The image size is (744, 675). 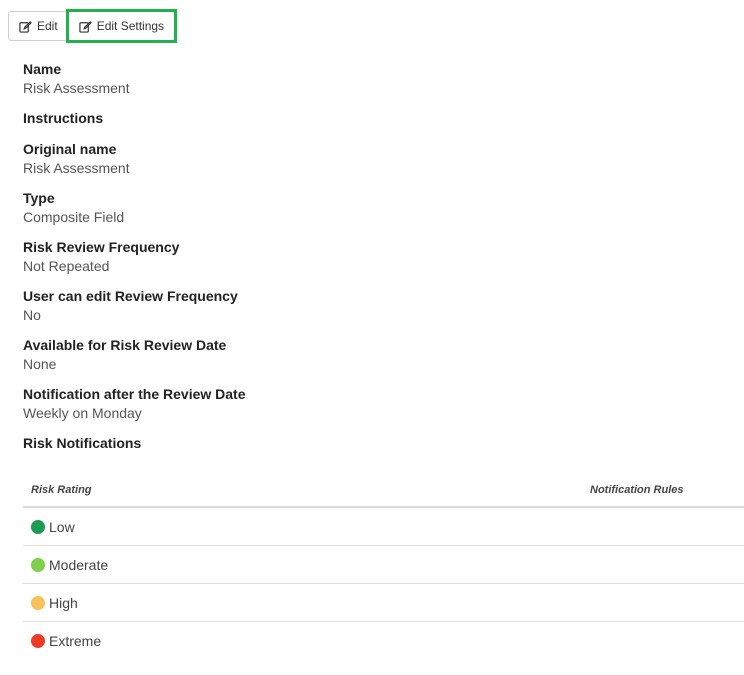 I want to click on column-header-notification-rules: Notification Rules, so click(x=637, y=490).